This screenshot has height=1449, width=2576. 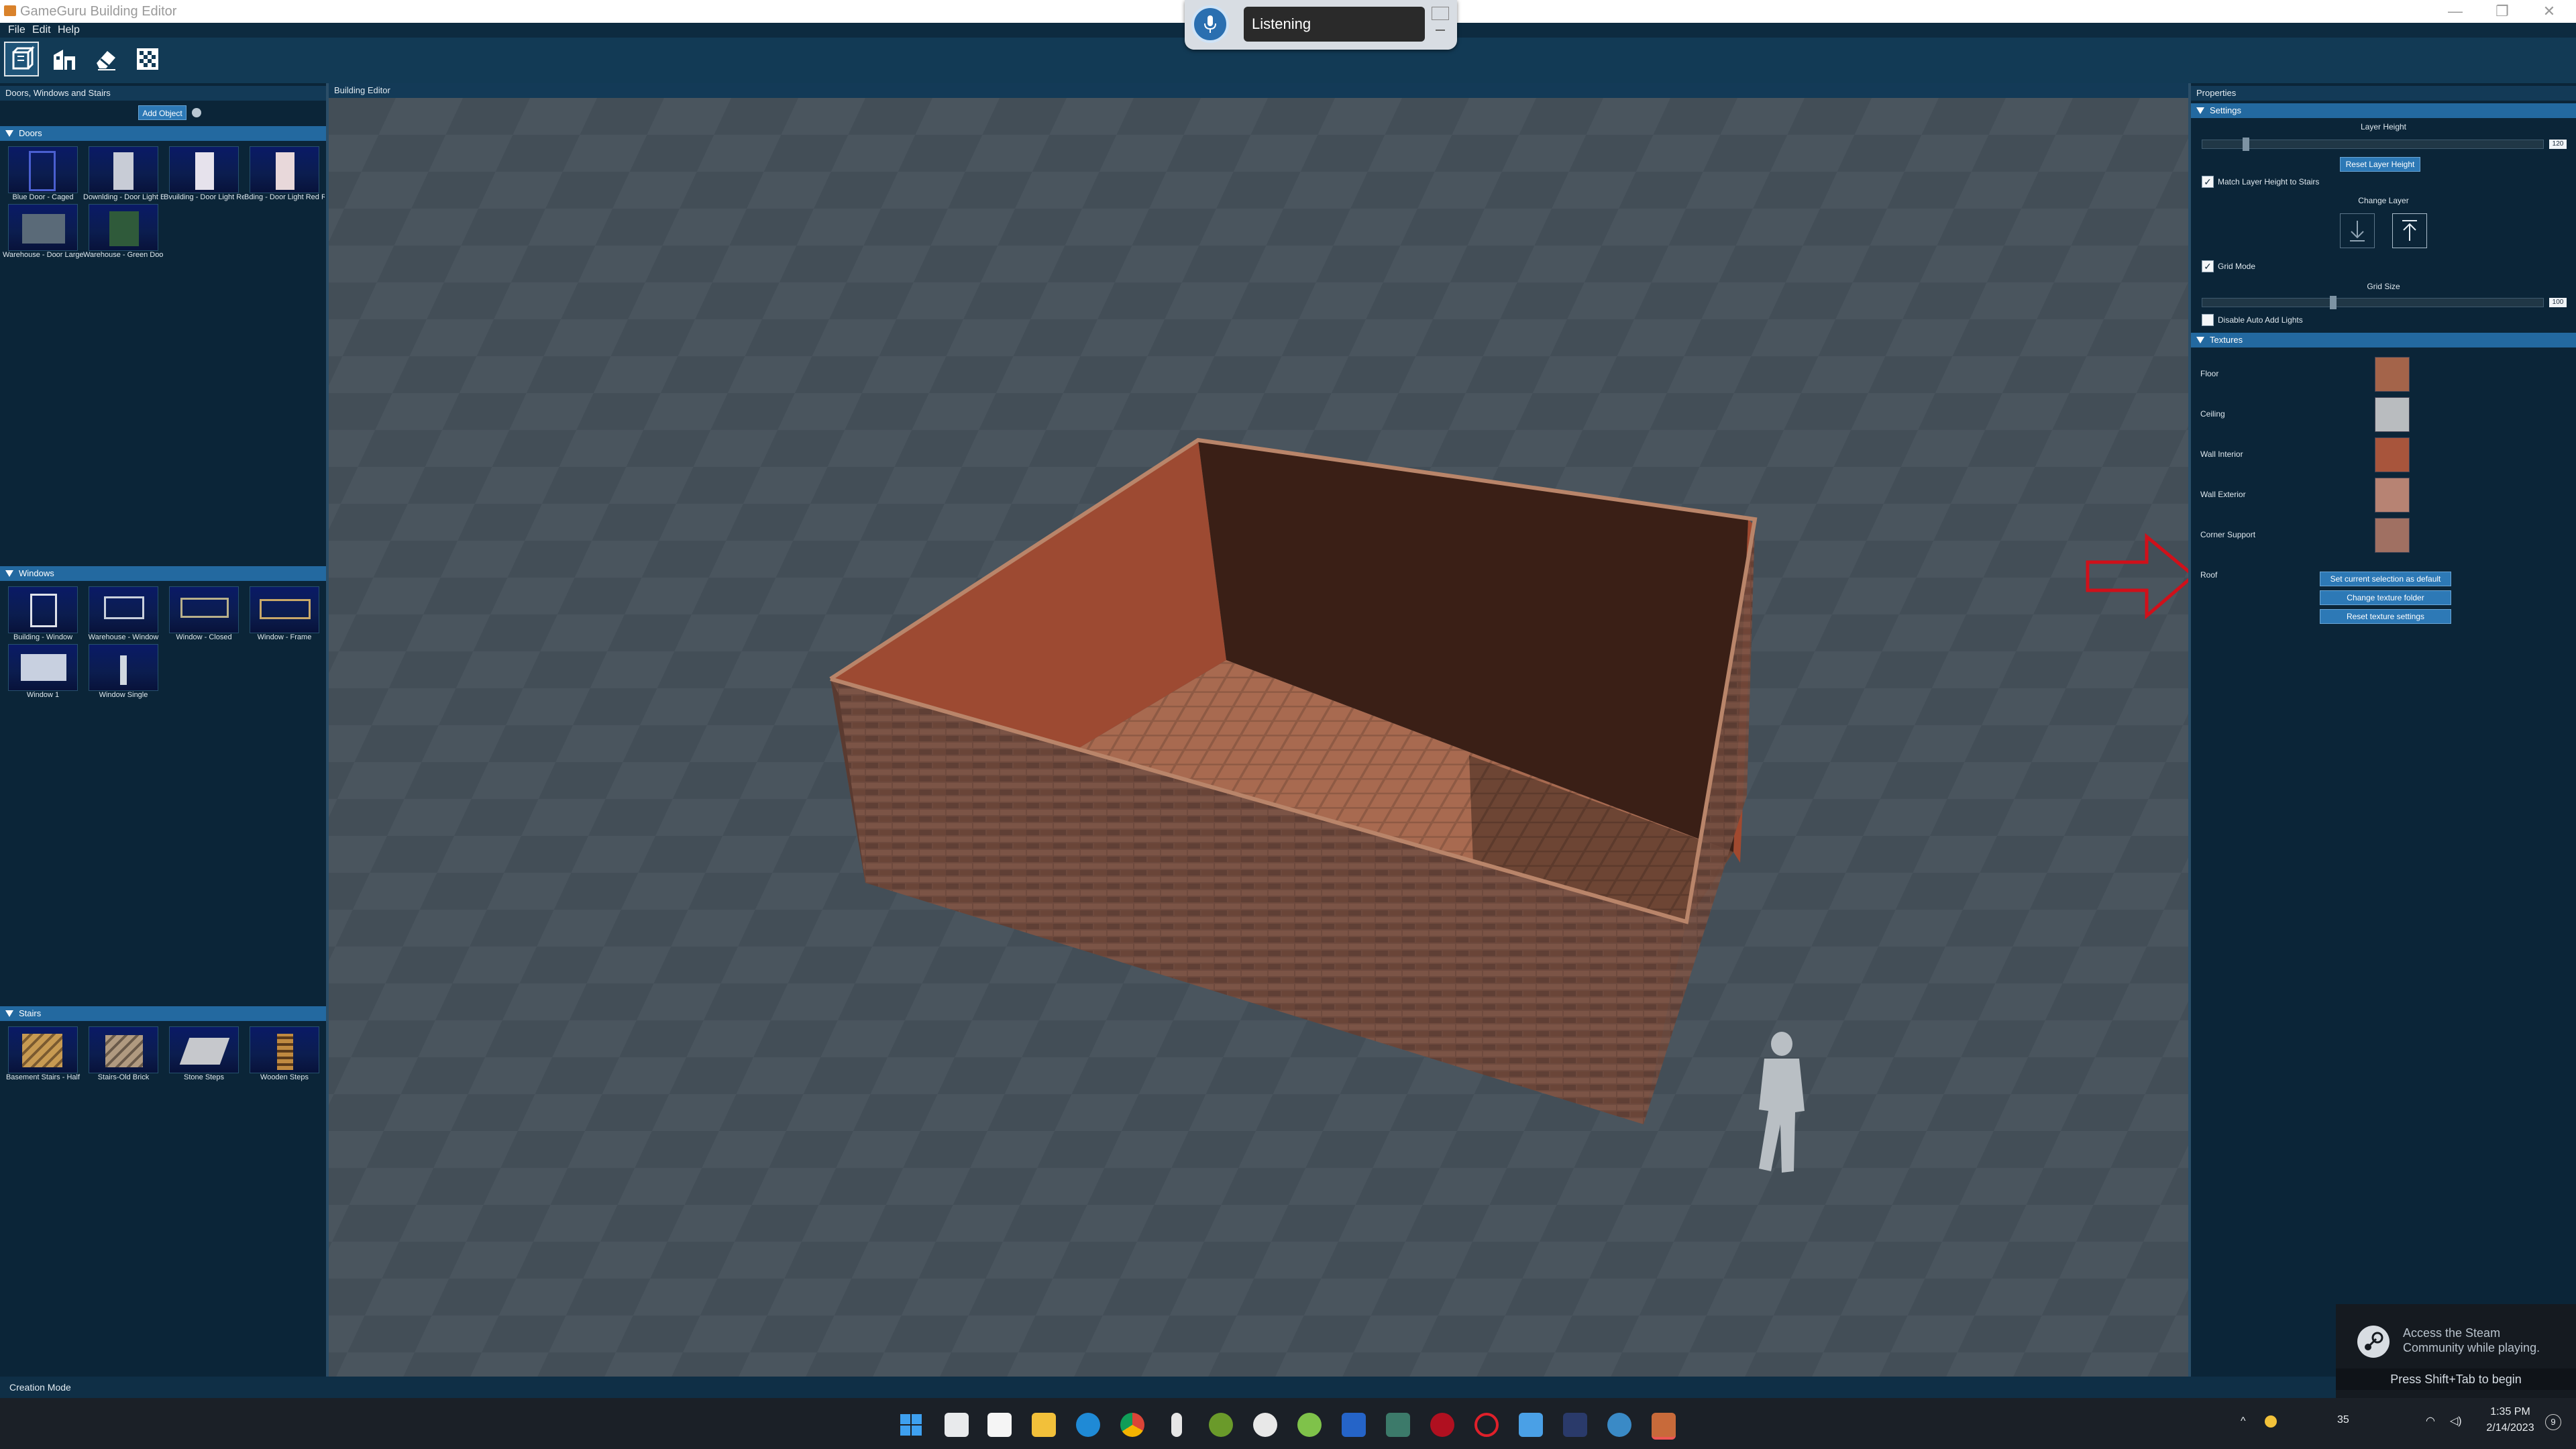 I want to click on app-icon-teal, so click(x=1398, y=1425).